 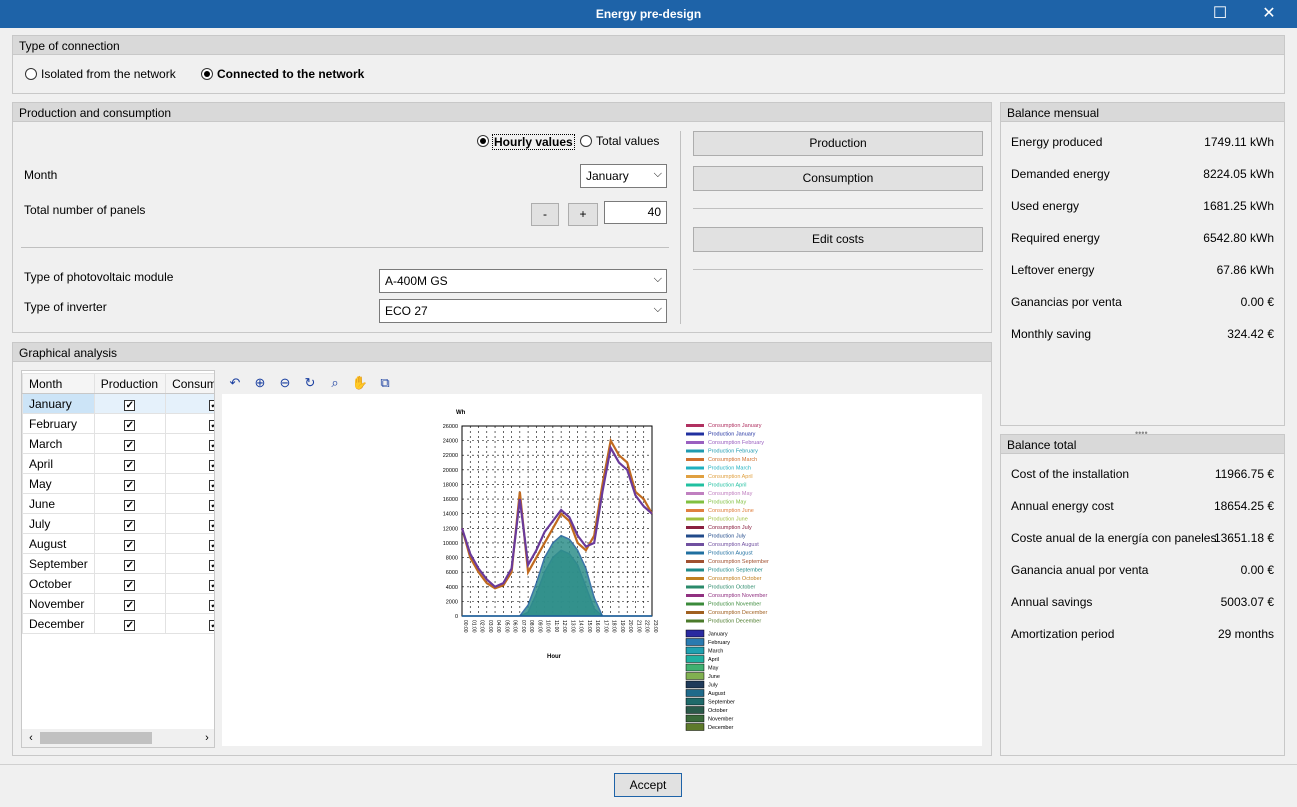 I want to click on table-row: October ✓ ✓, so click(x=118, y=583).